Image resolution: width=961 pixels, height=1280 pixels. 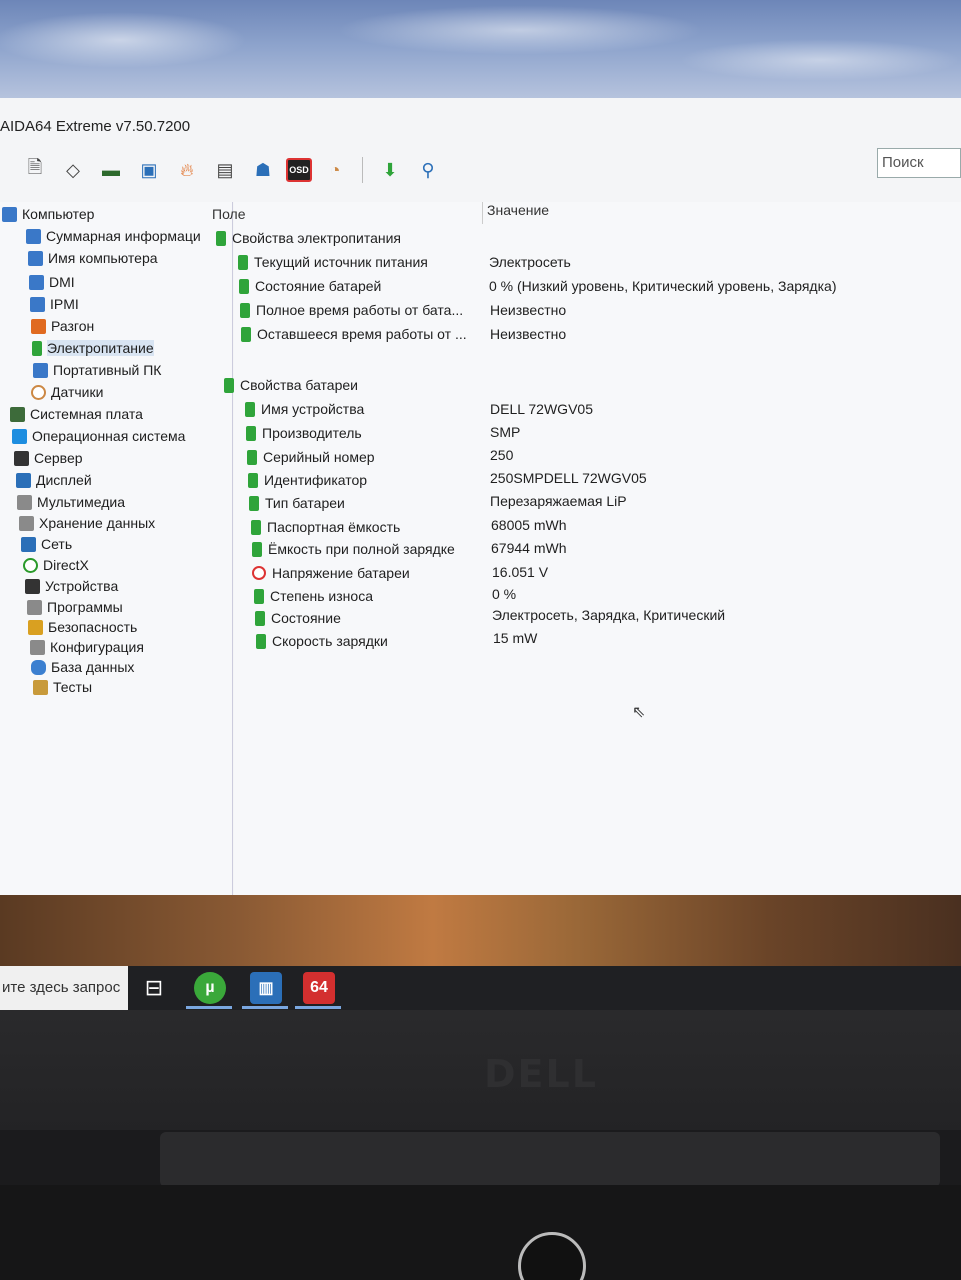 I want to click on group-title: Свойства электропитания, so click(x=316, y=238).